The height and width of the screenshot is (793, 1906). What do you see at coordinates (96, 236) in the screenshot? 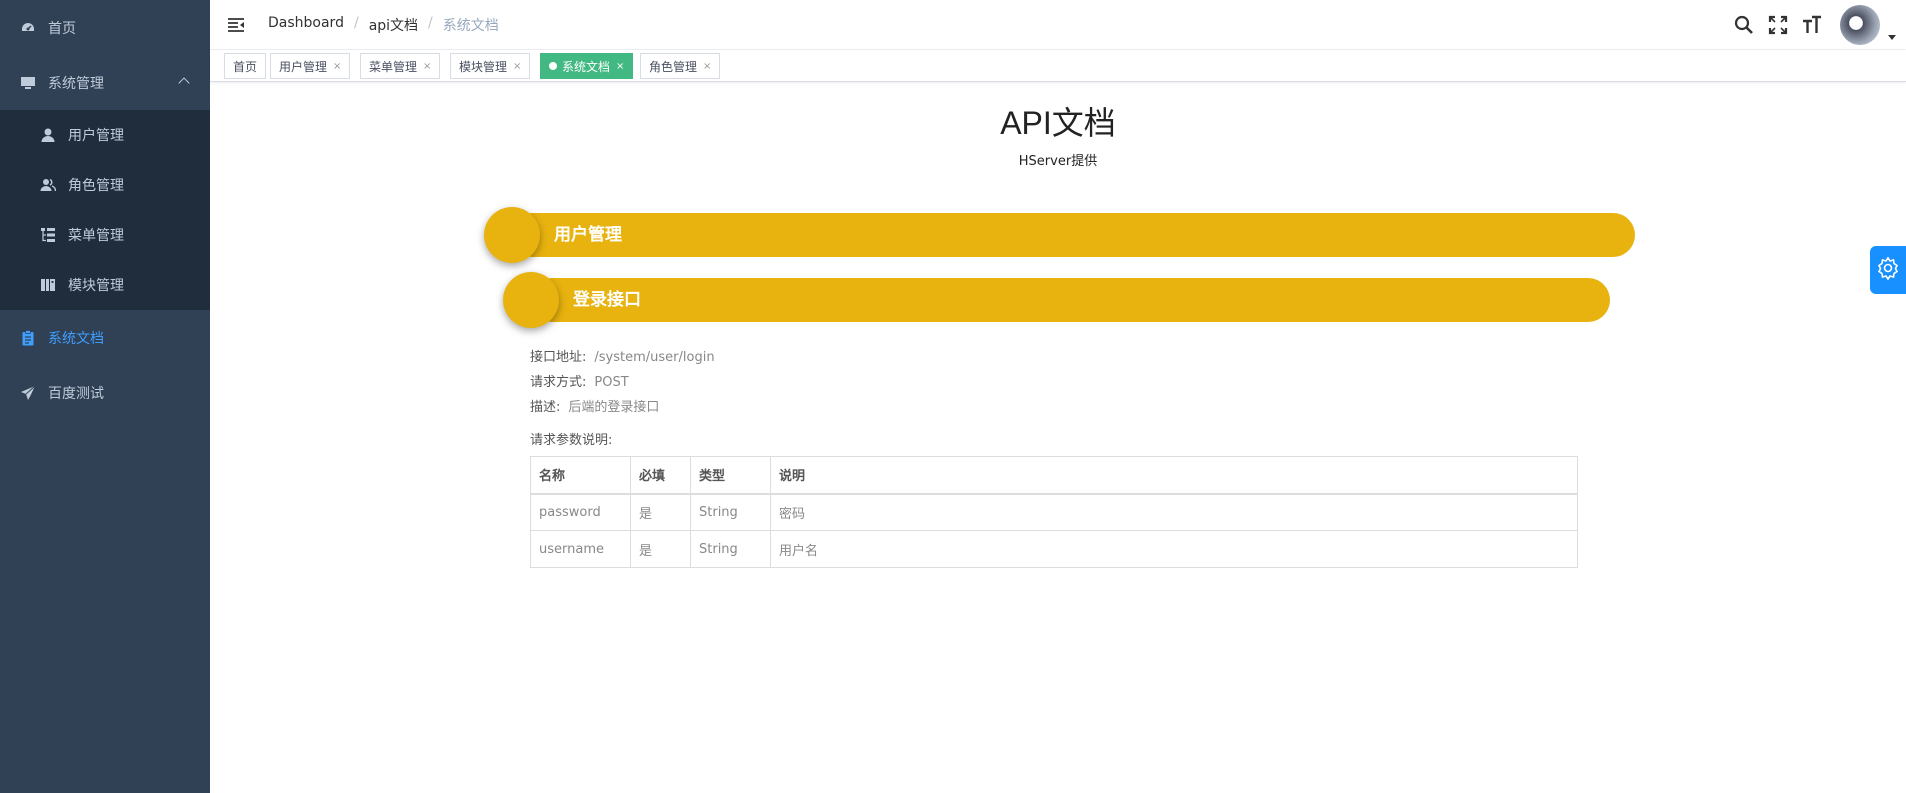
I see `sidebar-item-label: 菜单管理` at bounding box center [96, 236].